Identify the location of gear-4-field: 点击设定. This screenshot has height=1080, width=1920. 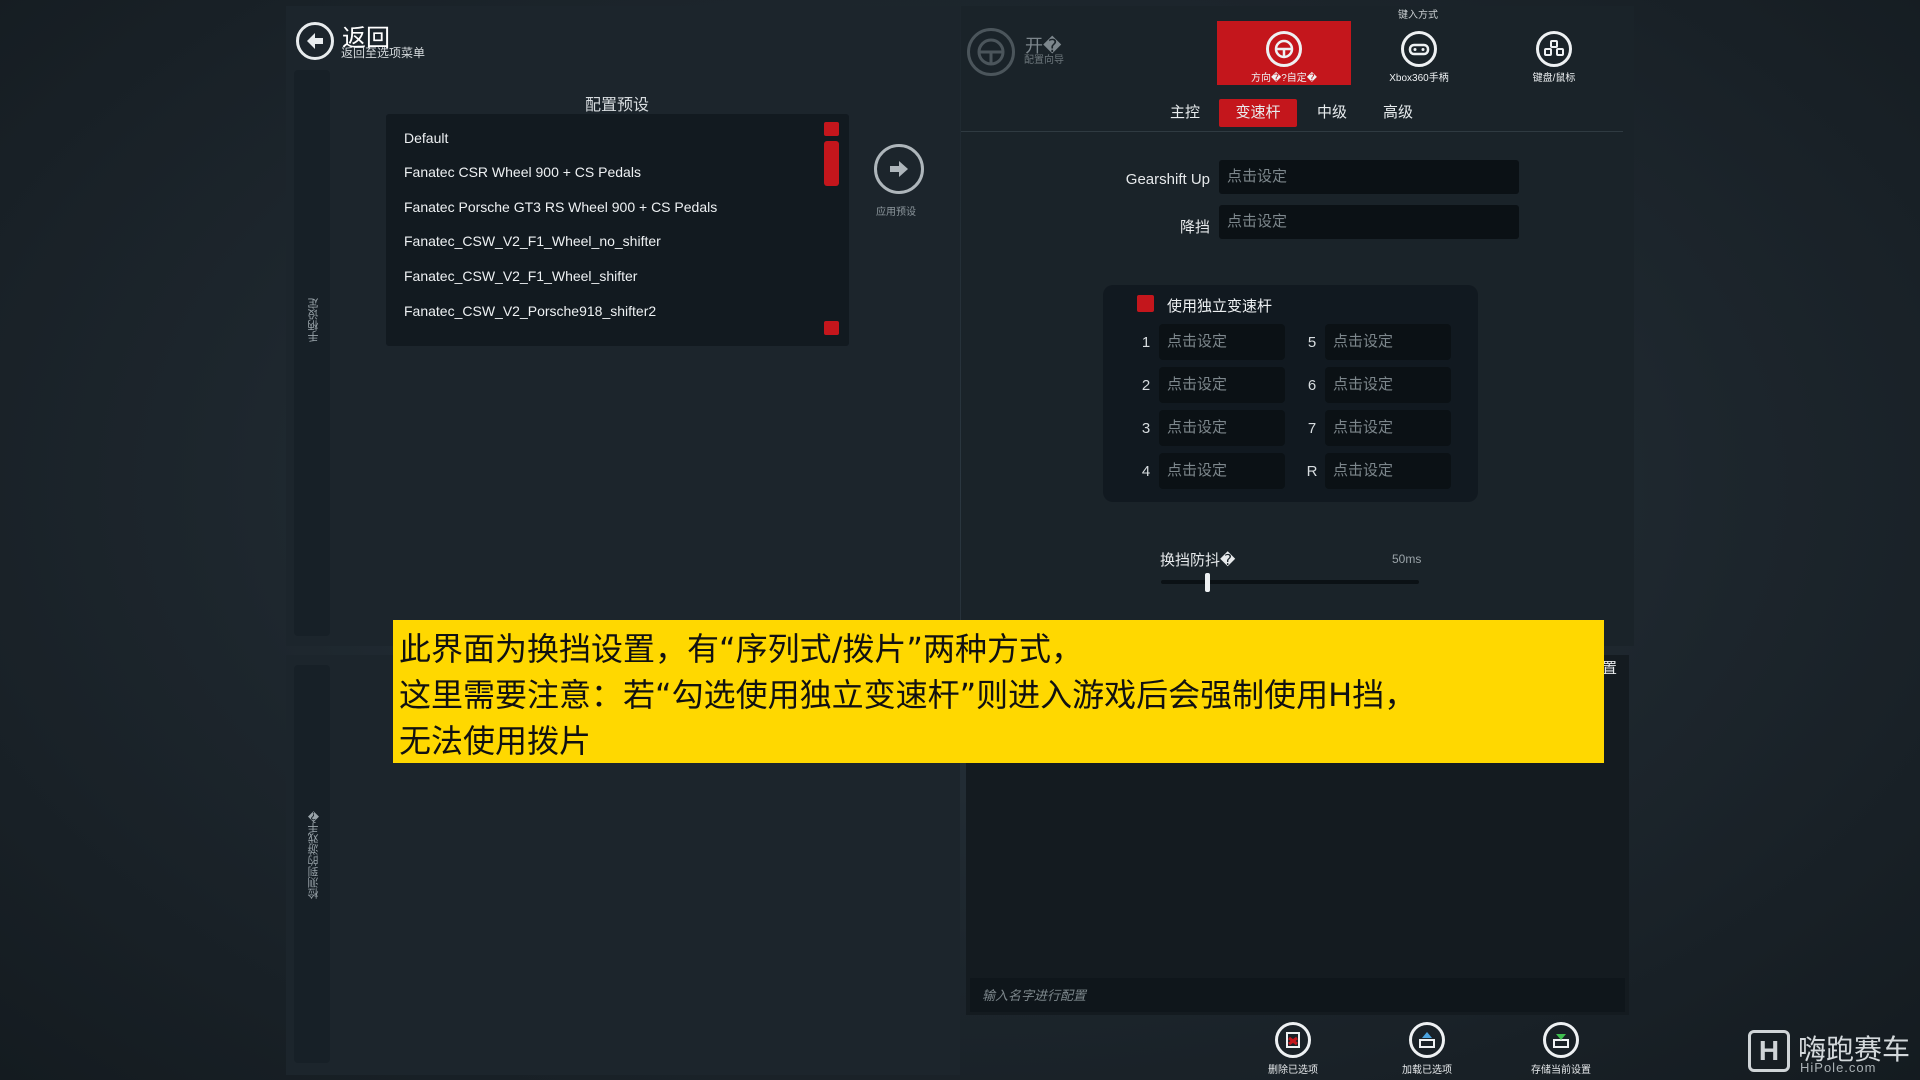
(1222, 471).